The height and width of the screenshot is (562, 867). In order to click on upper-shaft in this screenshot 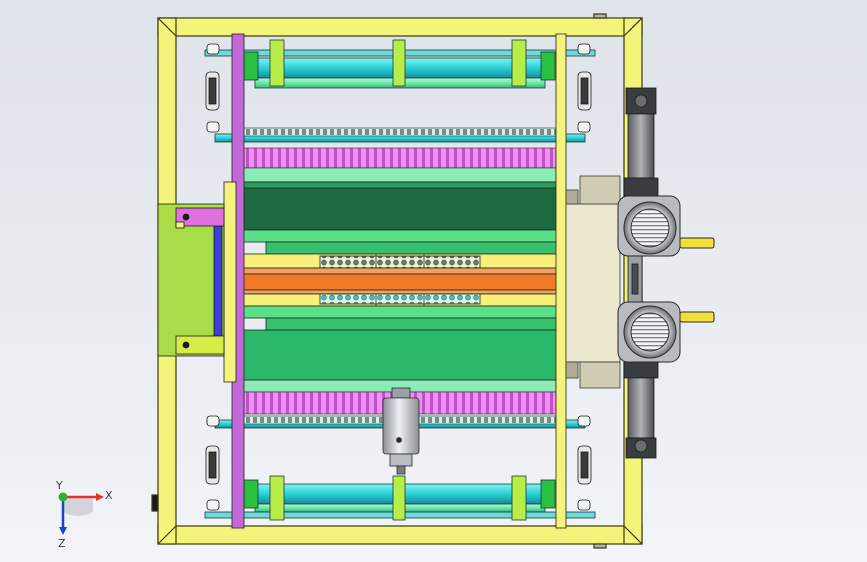, I will do `click(697, 243)`.